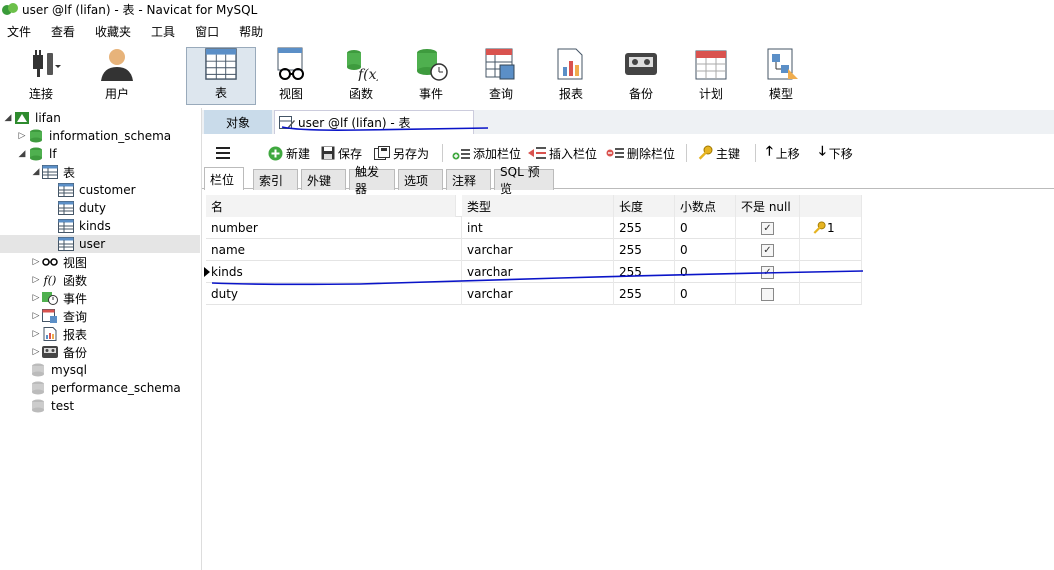 The width and height of the screenshot is (1054, 570). What do you see at coordinates (767, 294) in the screenshot?
I see `not-null-checkbox` at bounding box center [767, 294].